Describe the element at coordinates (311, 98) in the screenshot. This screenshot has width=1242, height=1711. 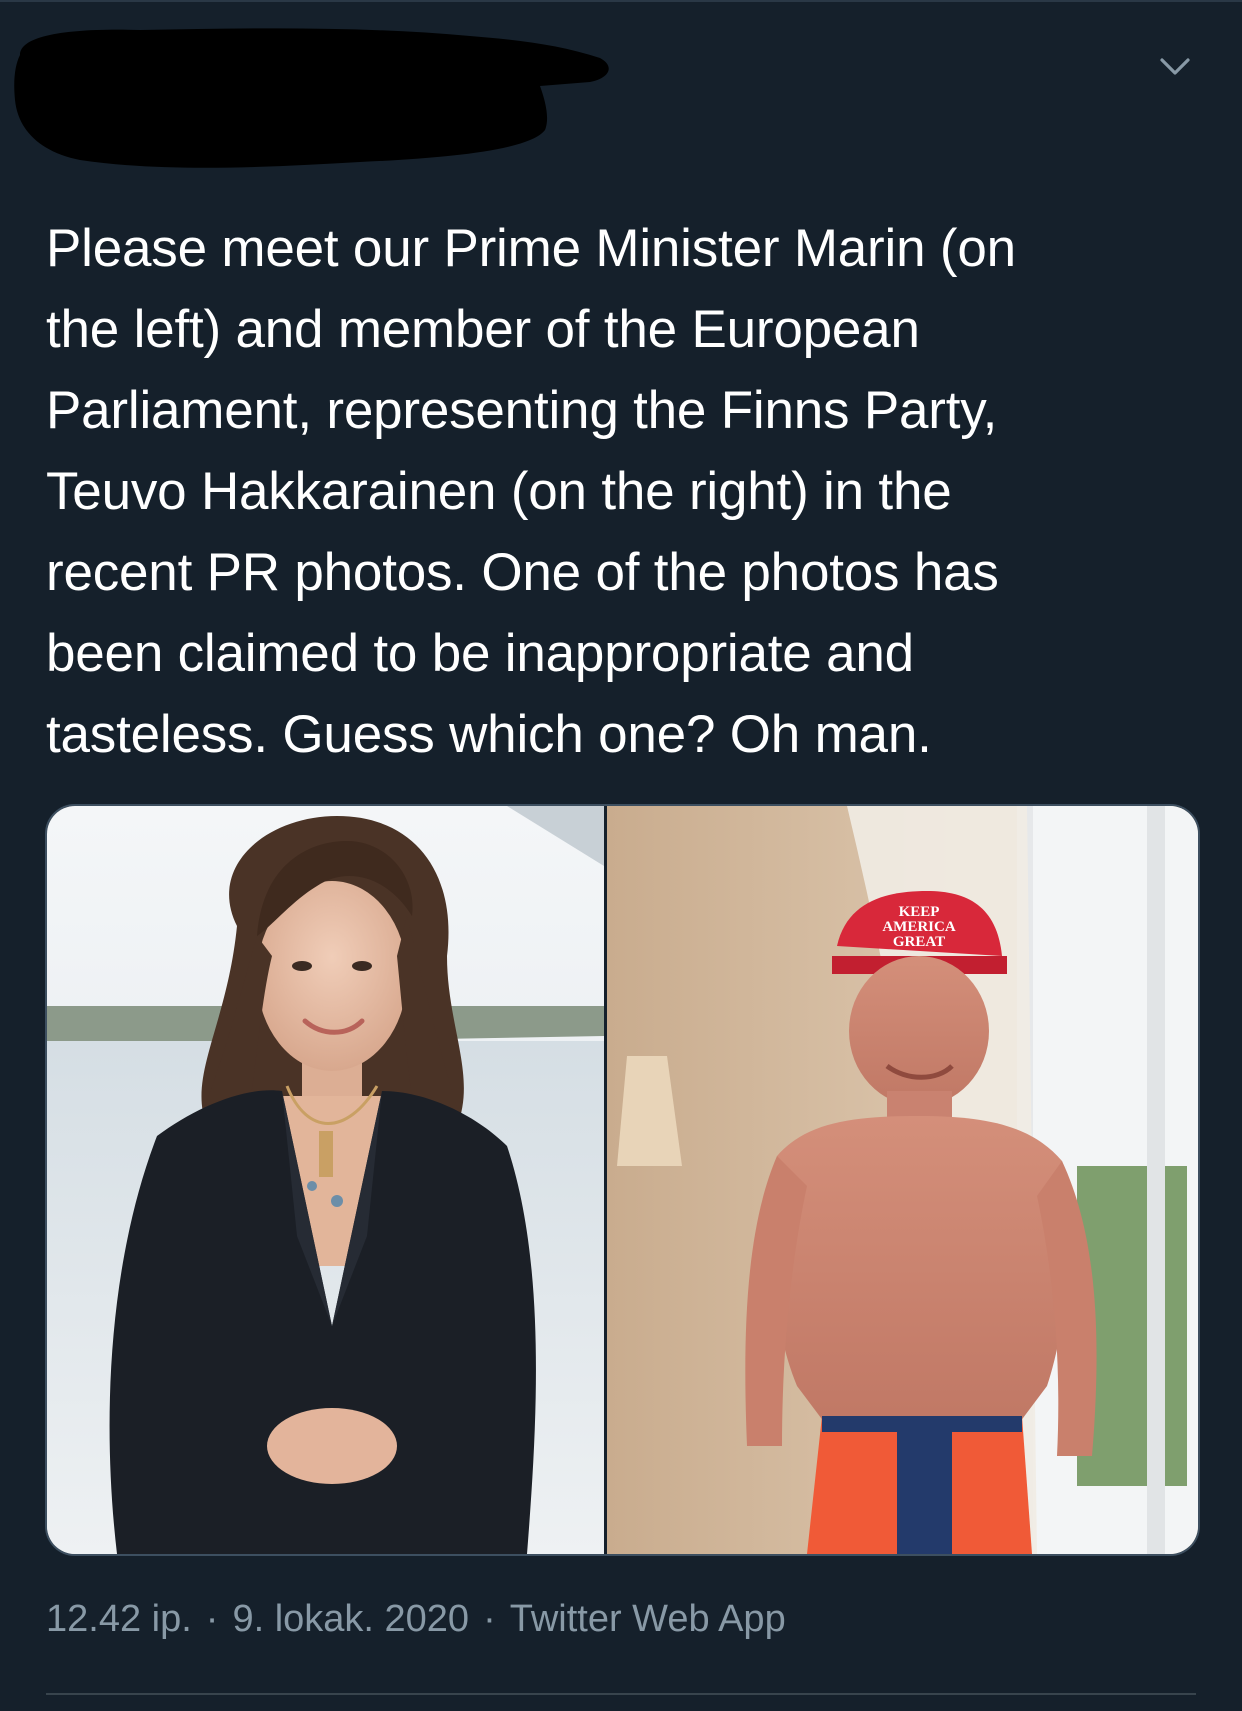
I see `redacted-author-header` at that location.